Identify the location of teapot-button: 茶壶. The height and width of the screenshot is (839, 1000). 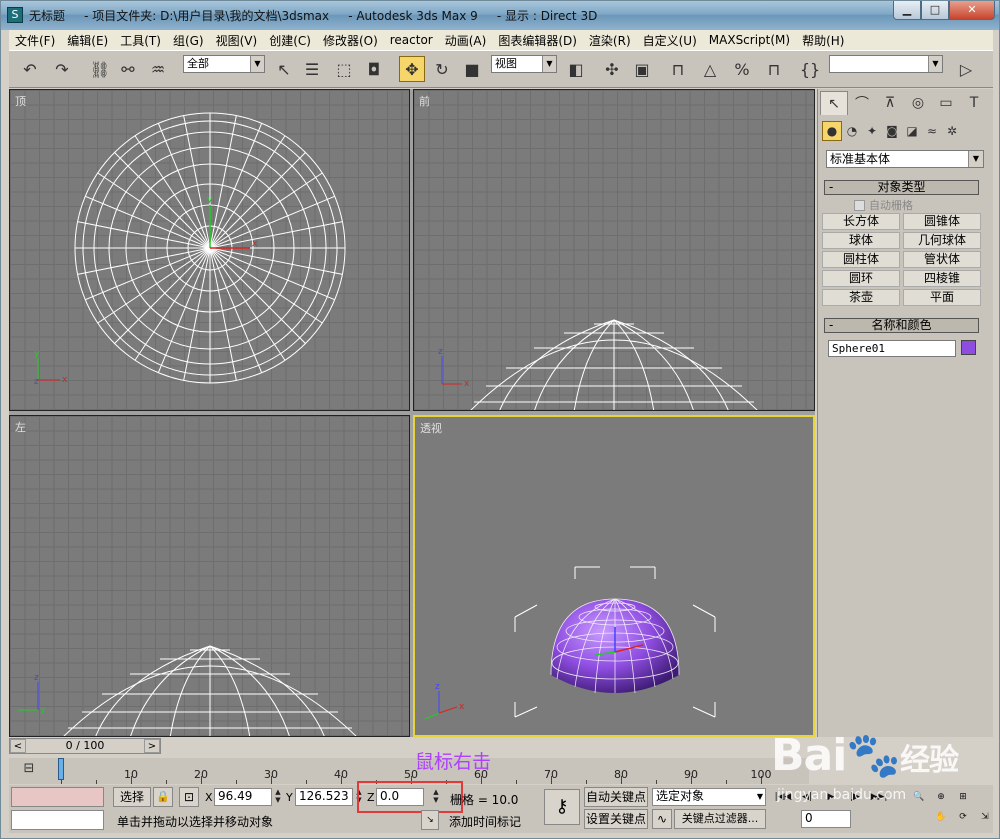
(861, 297).